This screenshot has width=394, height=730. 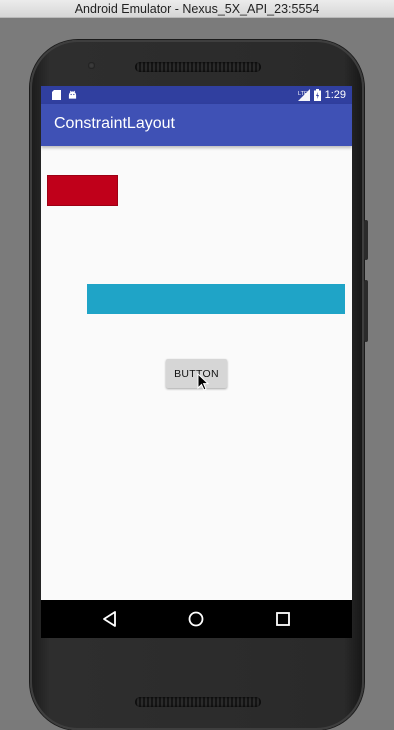 I want to click on front-camera, so click(x=91, y=65).